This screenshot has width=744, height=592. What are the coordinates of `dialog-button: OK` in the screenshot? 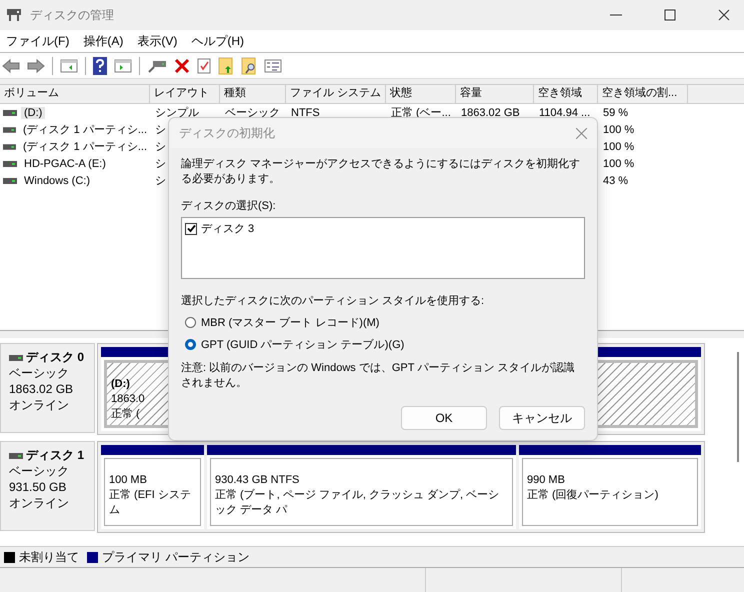 It's located at (444, 418).